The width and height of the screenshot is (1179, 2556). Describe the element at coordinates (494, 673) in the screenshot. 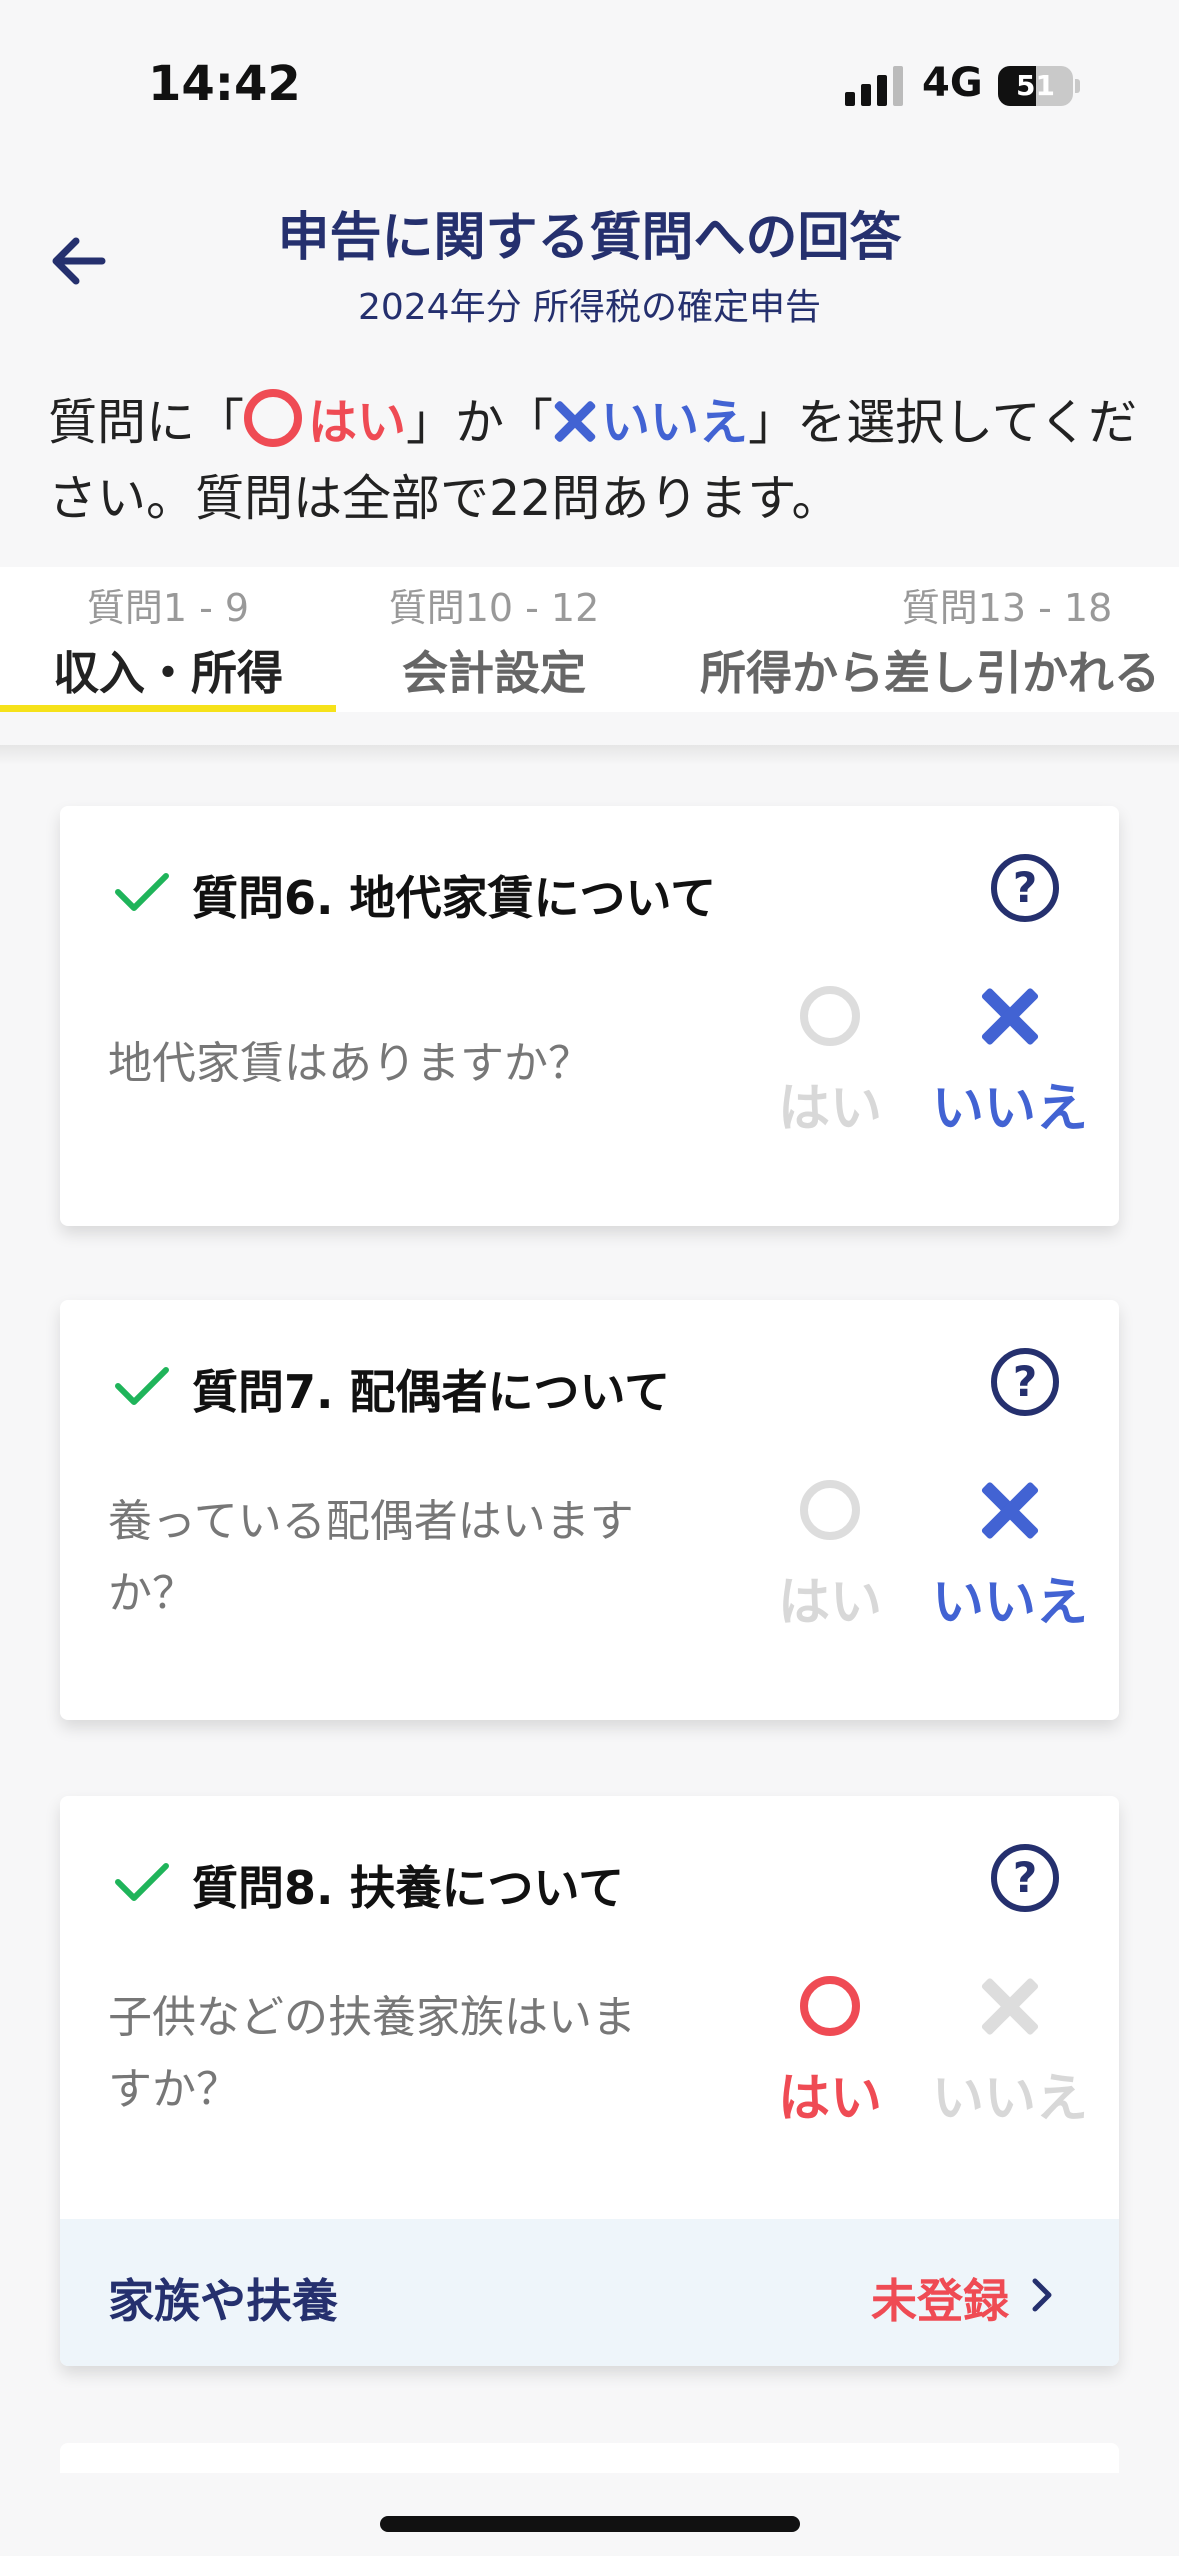

I see `tab-label: 会計設定` at that location.